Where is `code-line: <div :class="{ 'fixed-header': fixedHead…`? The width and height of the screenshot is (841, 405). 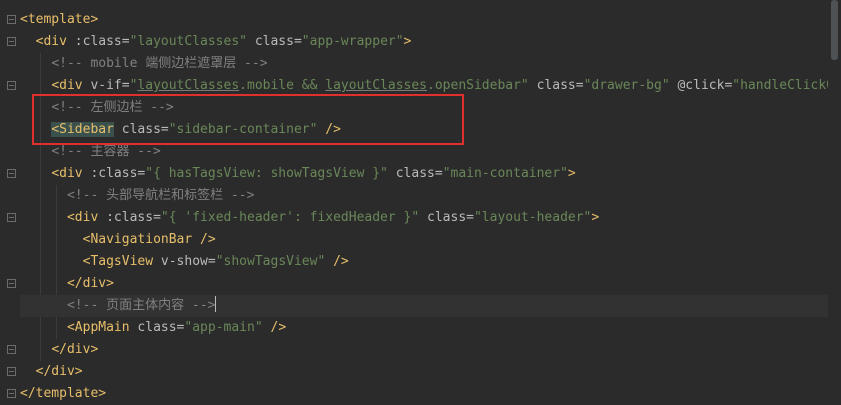 code-line: <div :class="{ 'fixed-header': fixedHead… is located at coordinates (430, 218).